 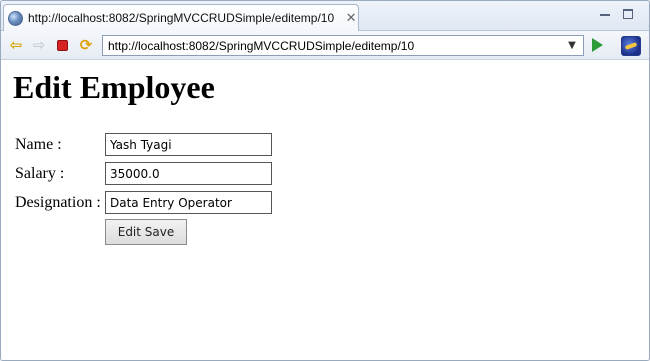 What do you see at coordinates (188, 144) in the screenshot?
I see `name-field` at bounding box center [188, 144].